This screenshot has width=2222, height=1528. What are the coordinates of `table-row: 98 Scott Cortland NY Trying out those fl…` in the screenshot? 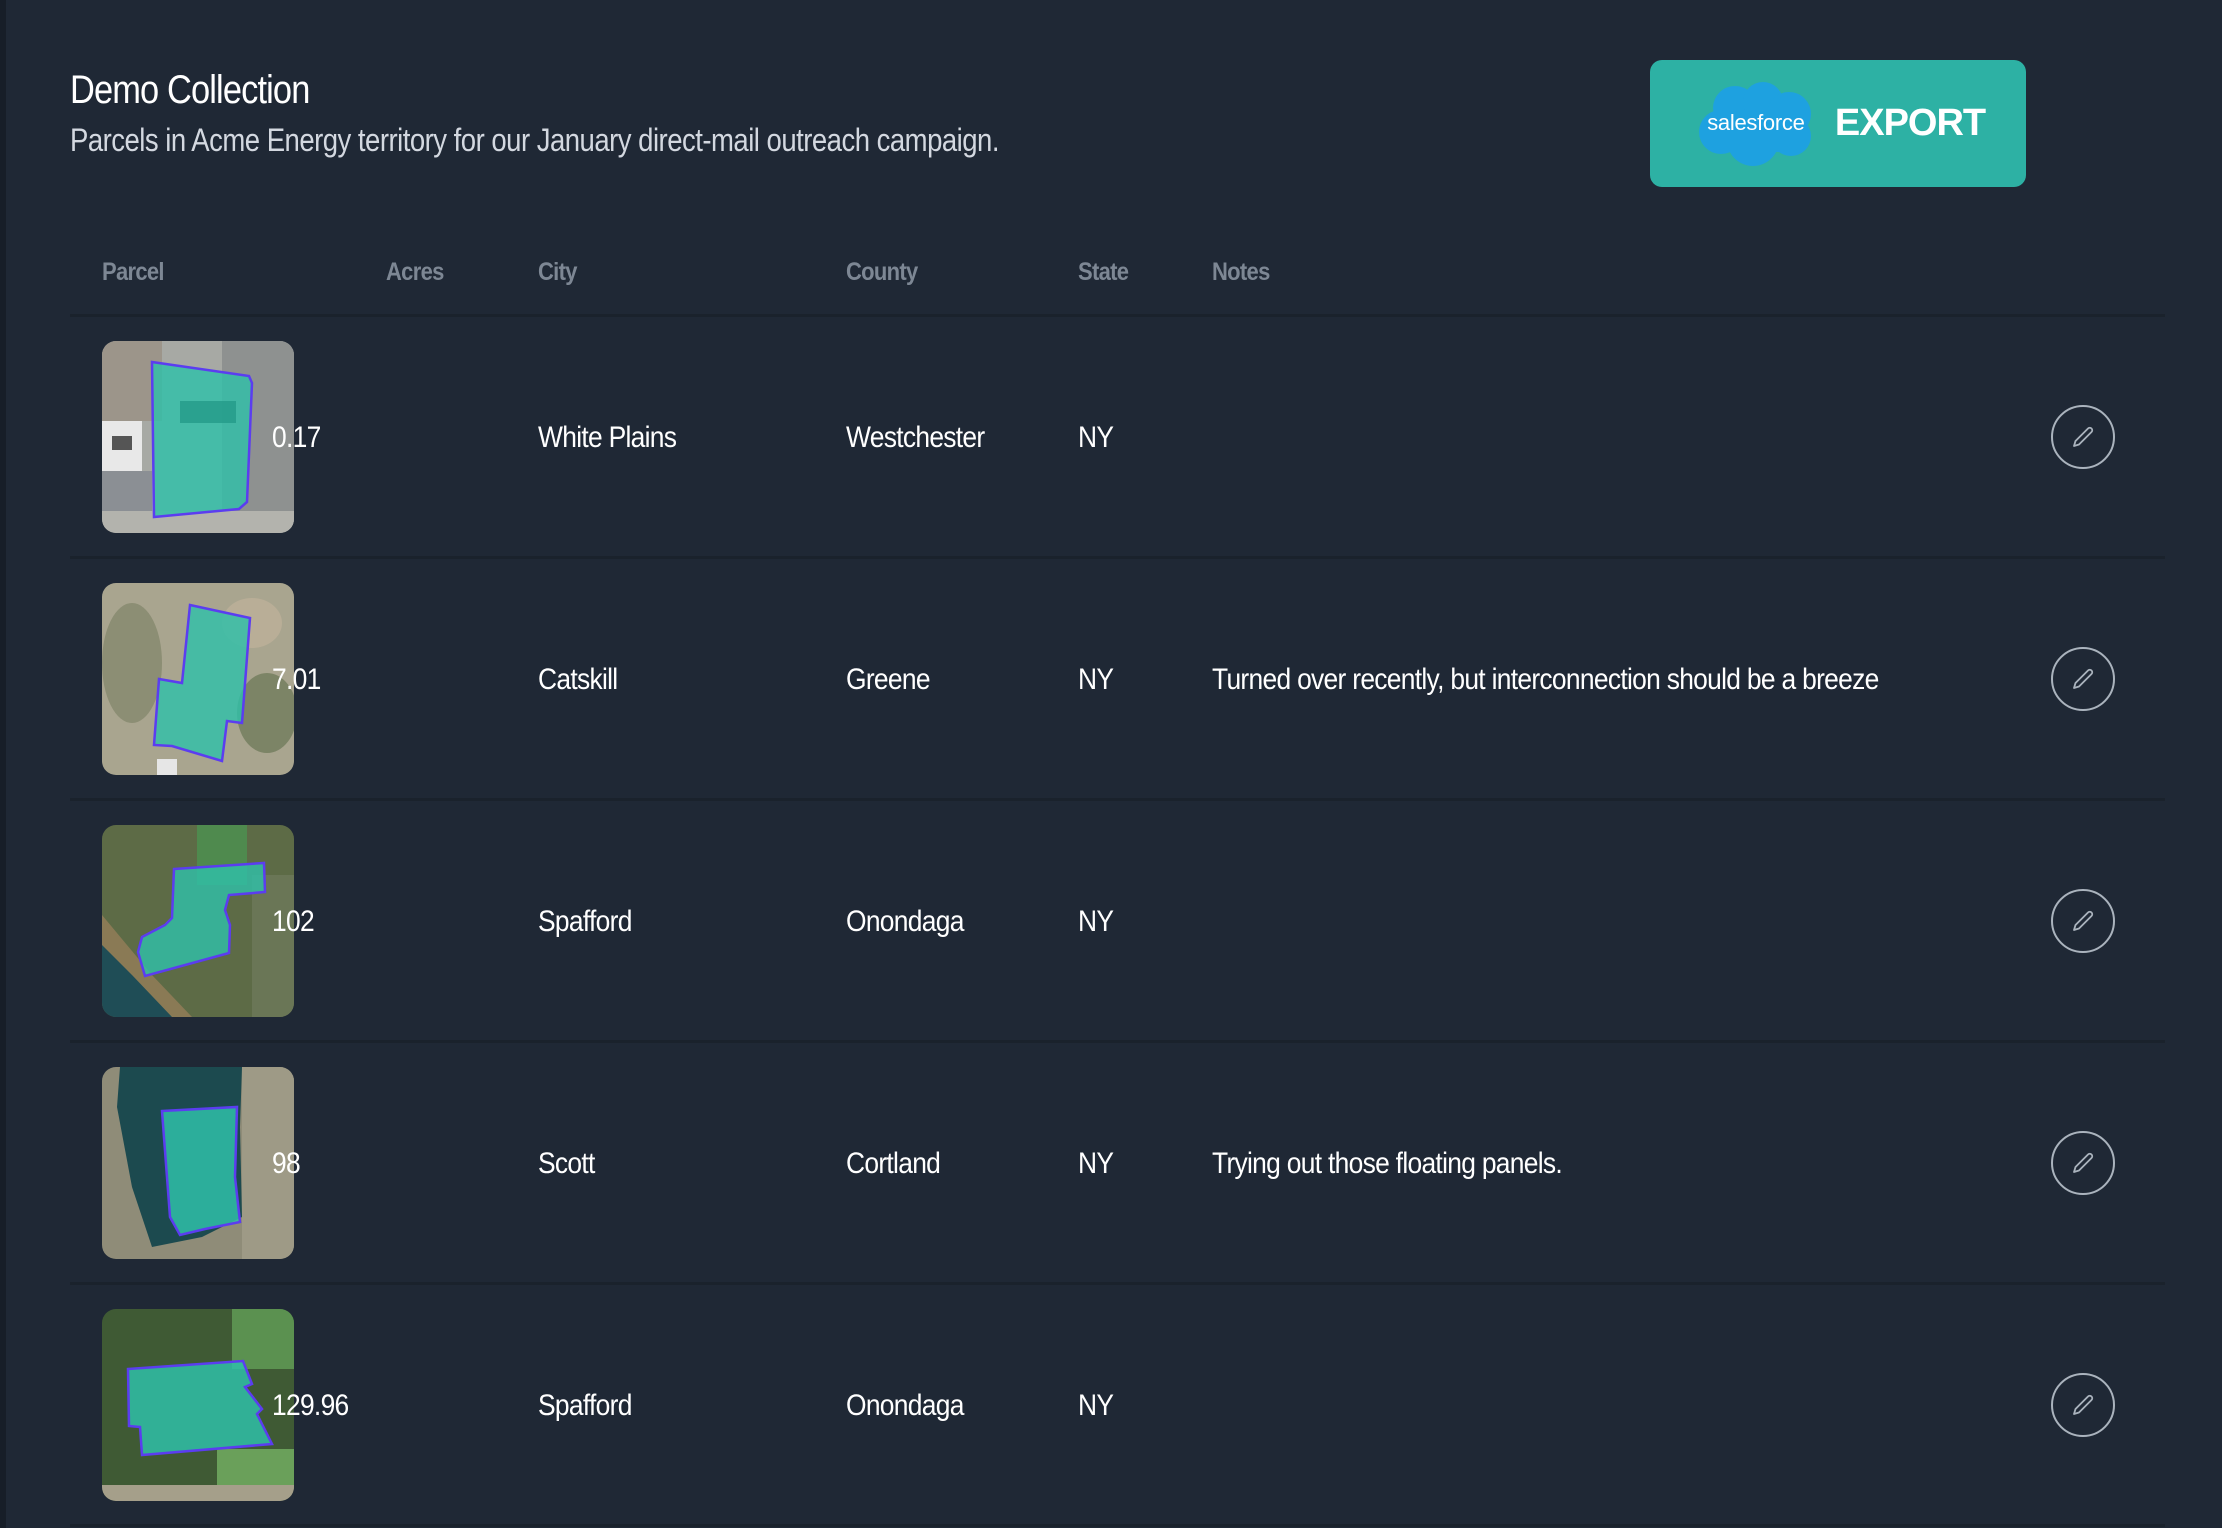 It's located at (1117, 1164).